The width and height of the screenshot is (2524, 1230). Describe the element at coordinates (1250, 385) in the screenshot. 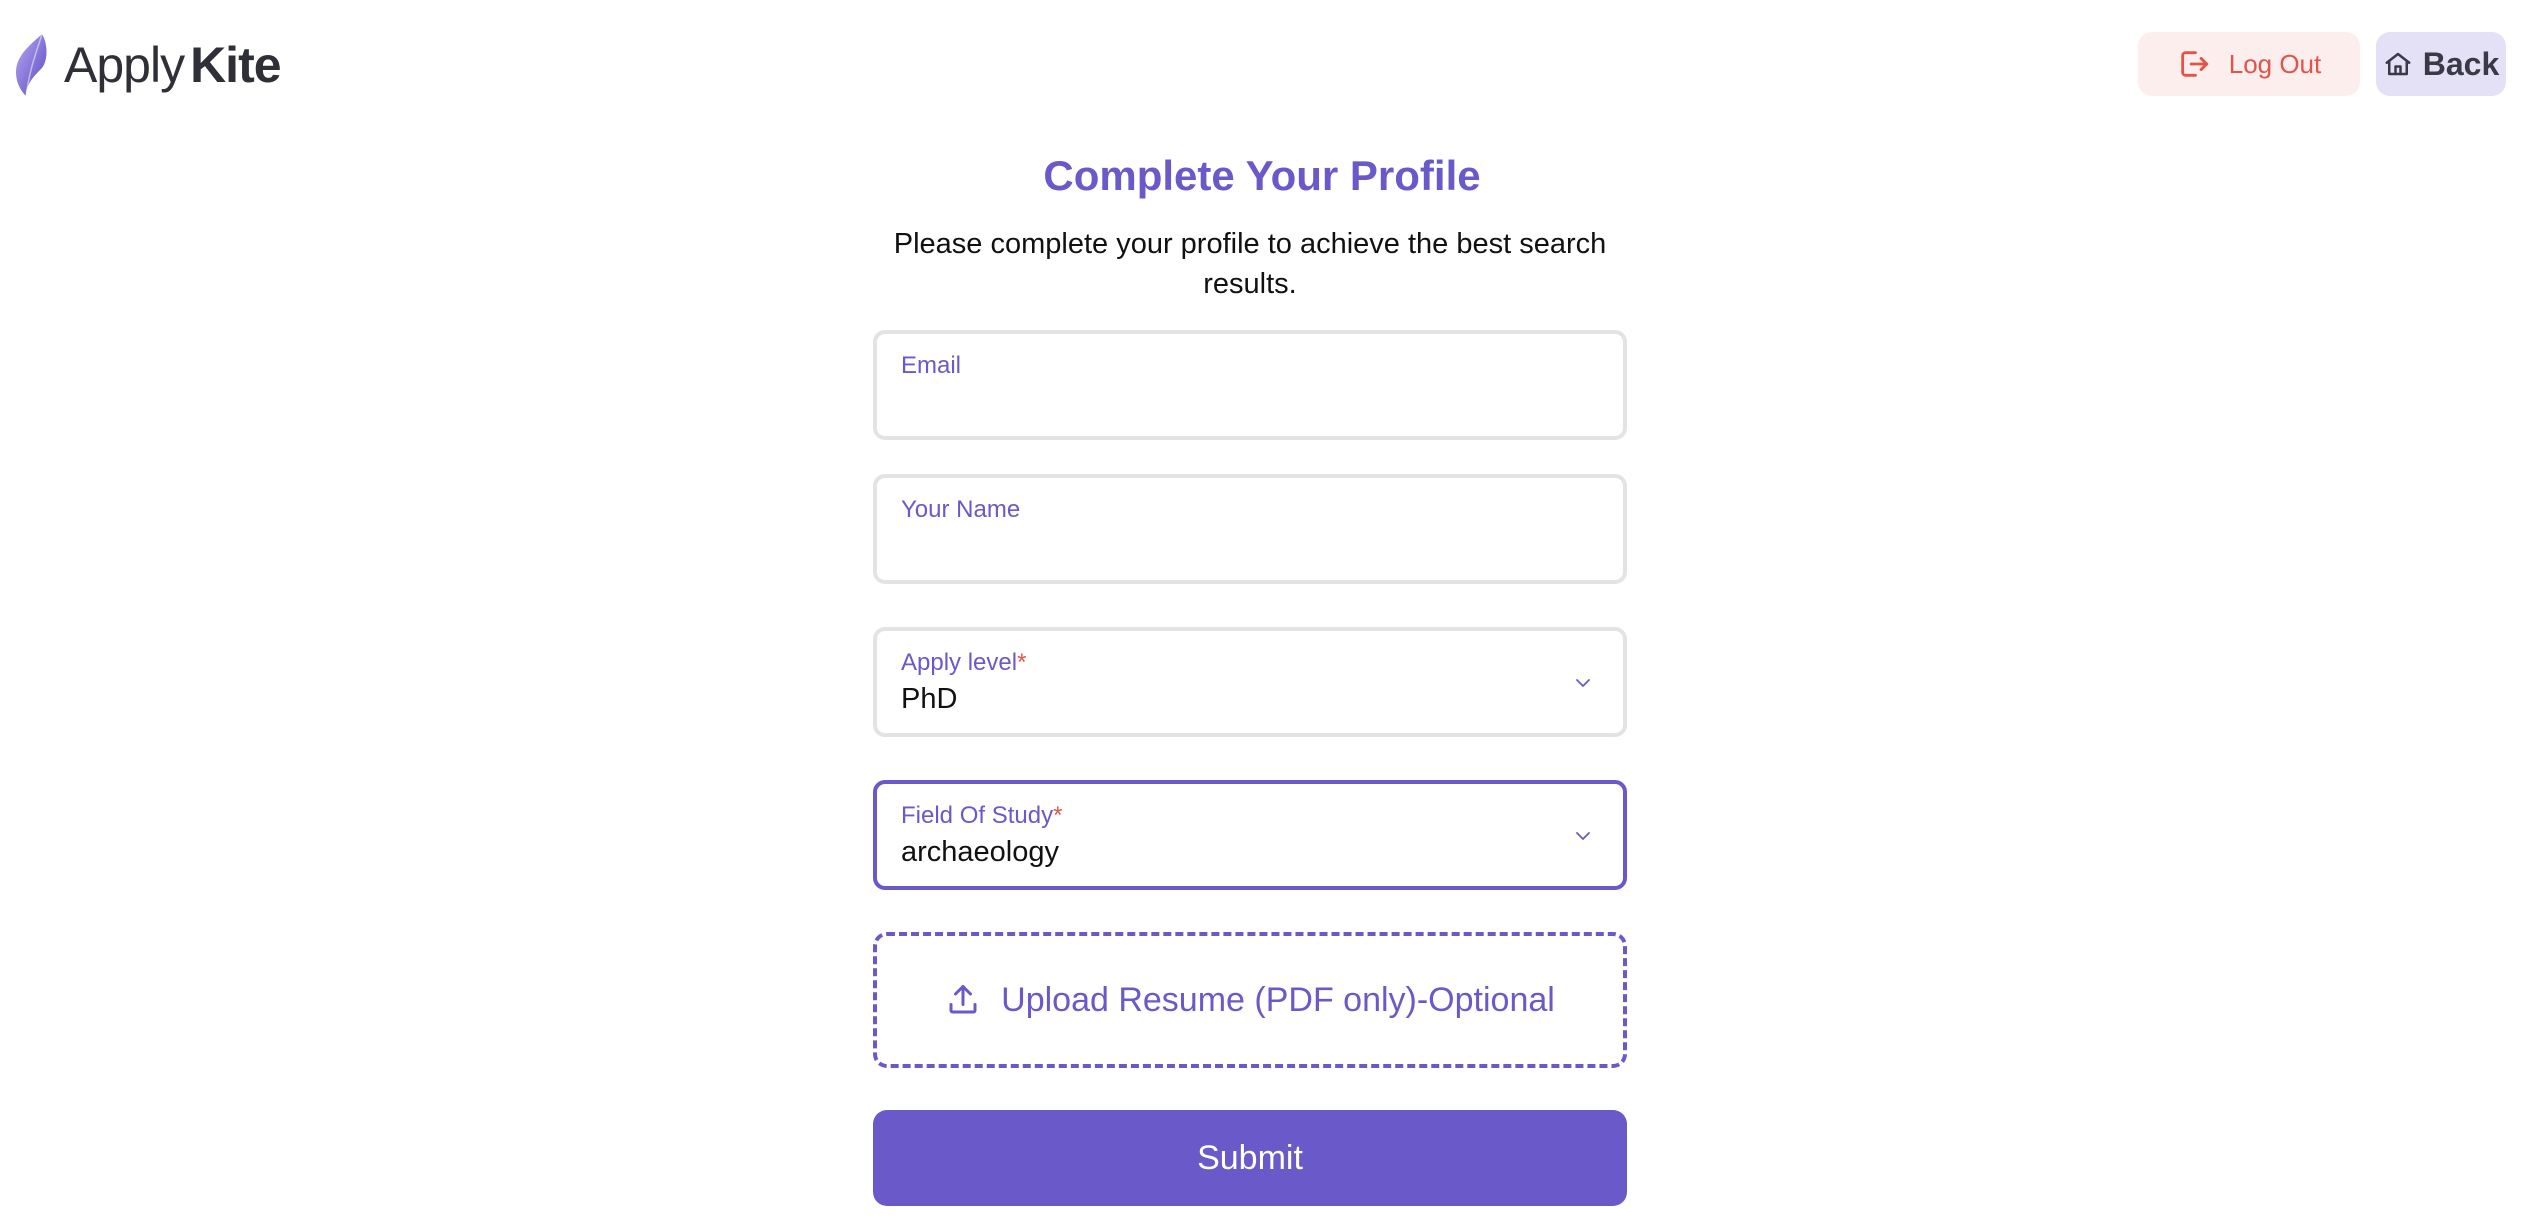

I see `email-field: Email` at that location.